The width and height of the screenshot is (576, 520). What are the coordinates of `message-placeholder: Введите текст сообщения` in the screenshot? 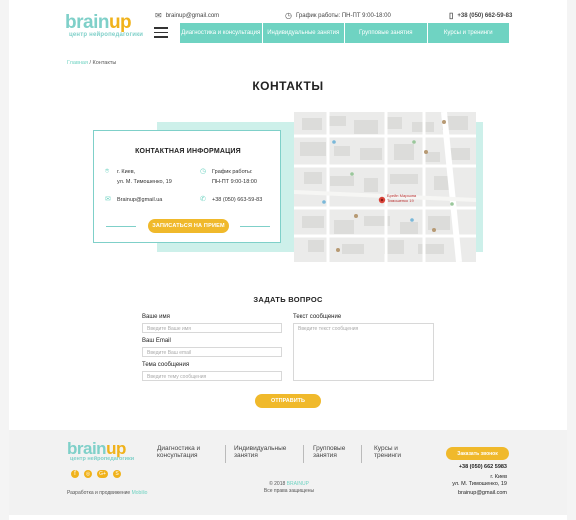 It's located at (328, 329).